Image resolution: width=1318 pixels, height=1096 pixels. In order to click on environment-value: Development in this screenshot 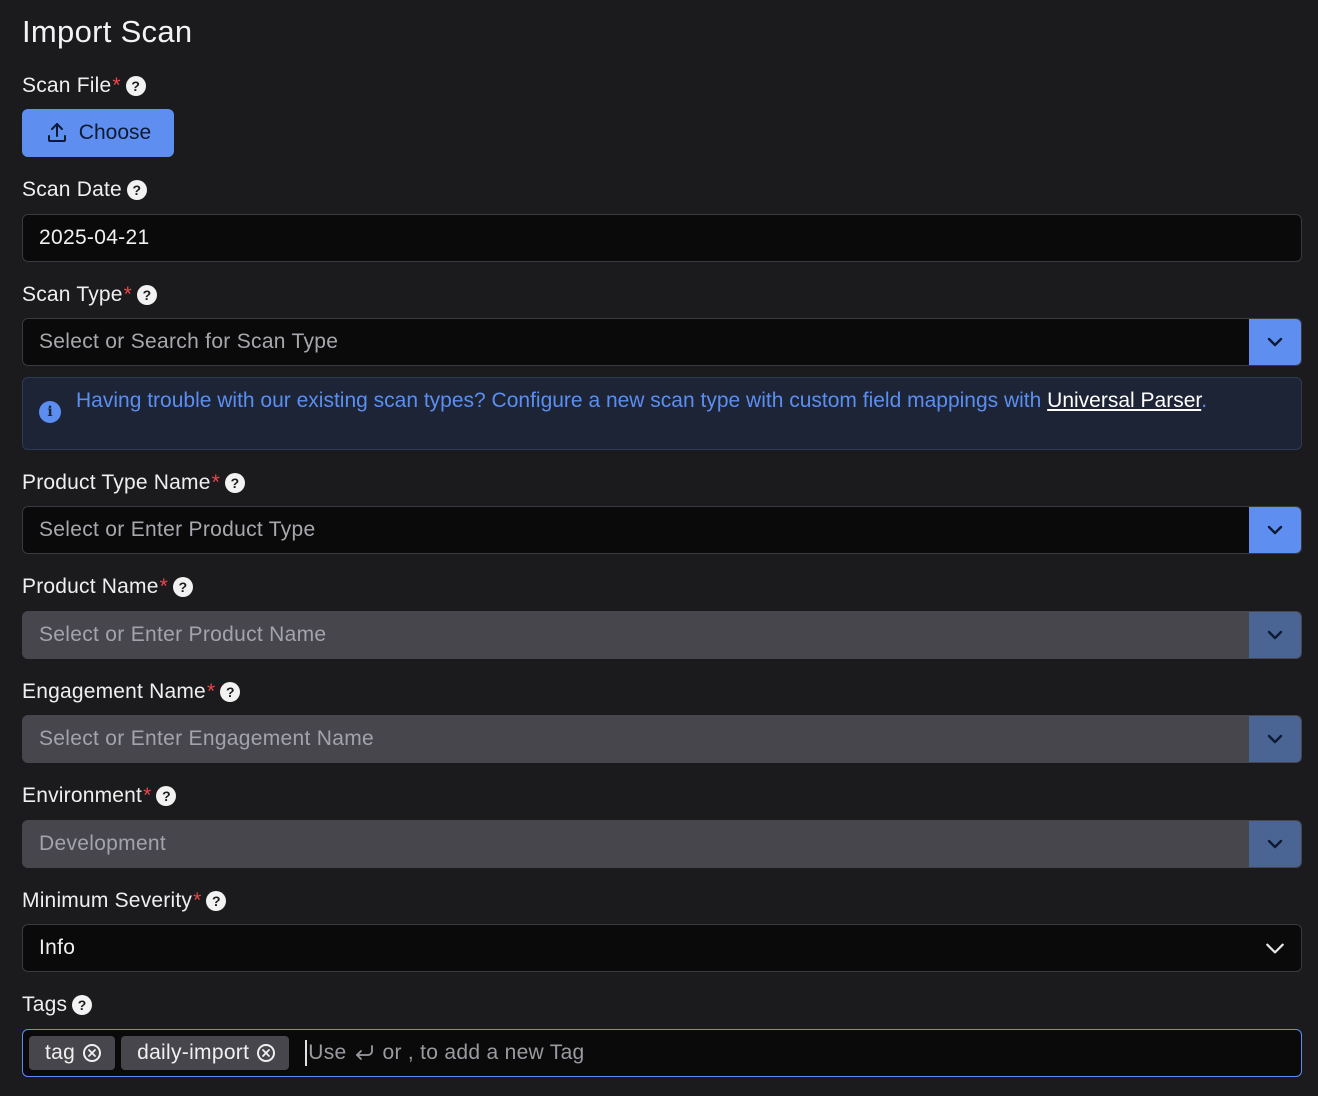, I will do `click(103, 843)`.